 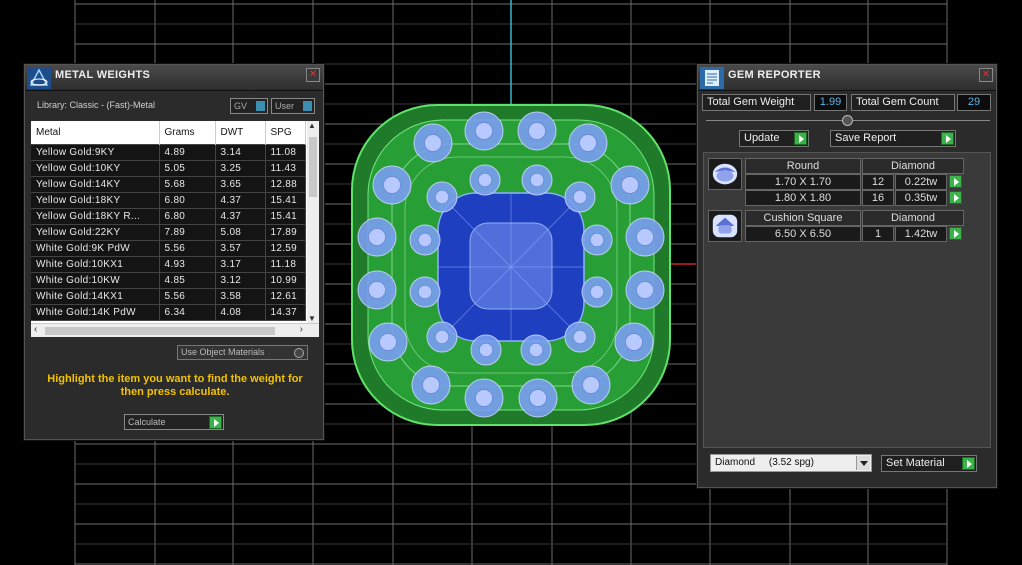 What do you see at coordinates (285, 264) in the screenshot?
I see `table-cell: 11.18` at bounding box center [285, 264].